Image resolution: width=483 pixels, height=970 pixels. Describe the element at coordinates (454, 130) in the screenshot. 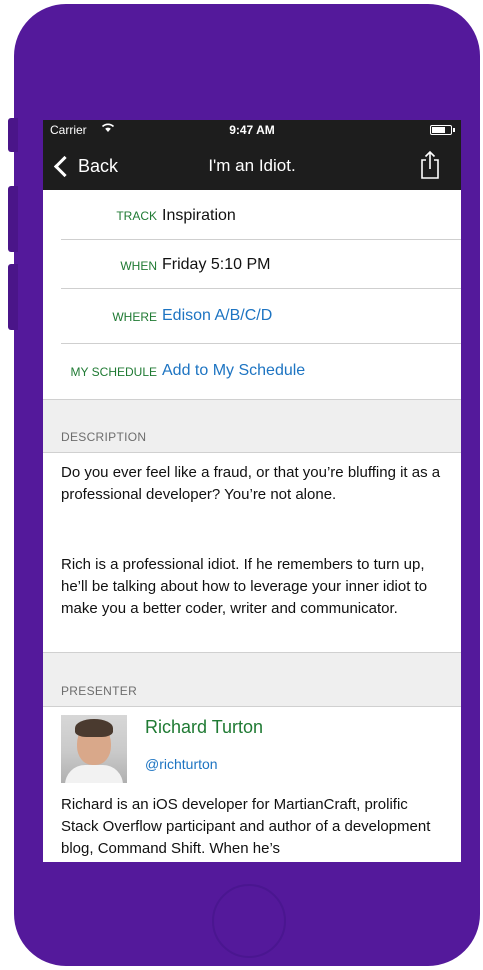

I see `battery-tip` at that location.